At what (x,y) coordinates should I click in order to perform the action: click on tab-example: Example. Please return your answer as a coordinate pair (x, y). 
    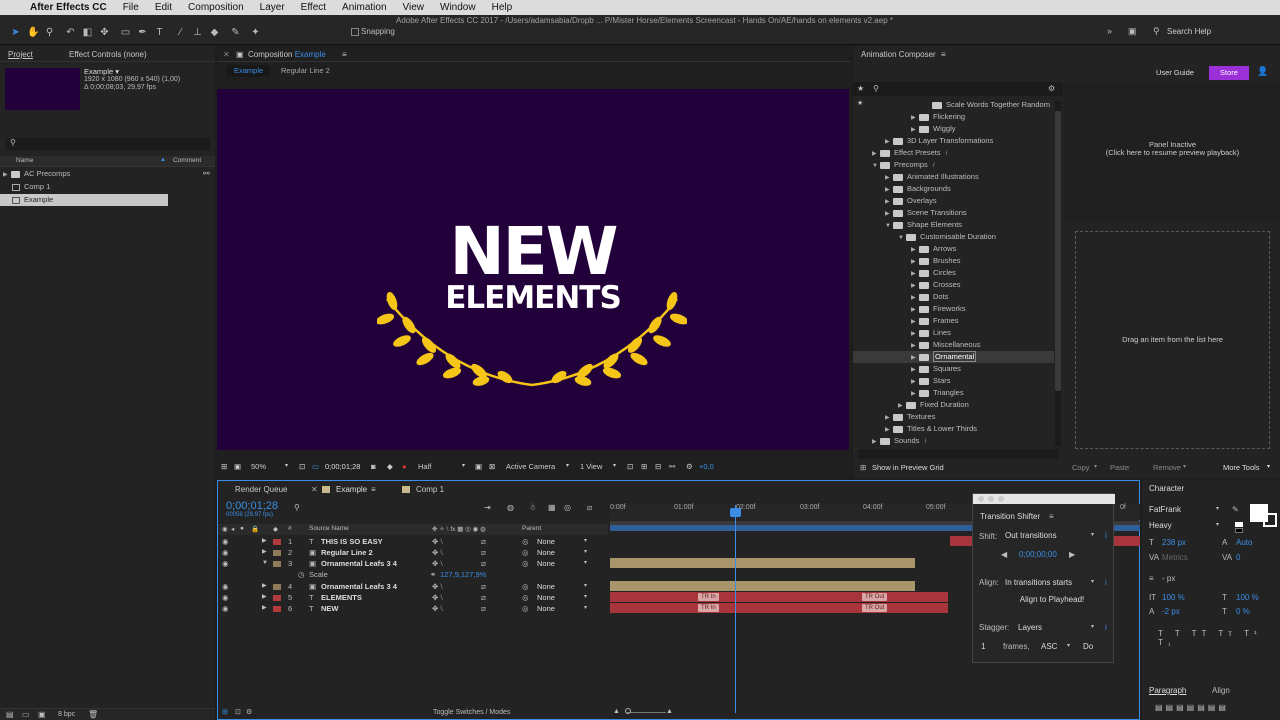
    Looking at the image, I should click on (351, 489).